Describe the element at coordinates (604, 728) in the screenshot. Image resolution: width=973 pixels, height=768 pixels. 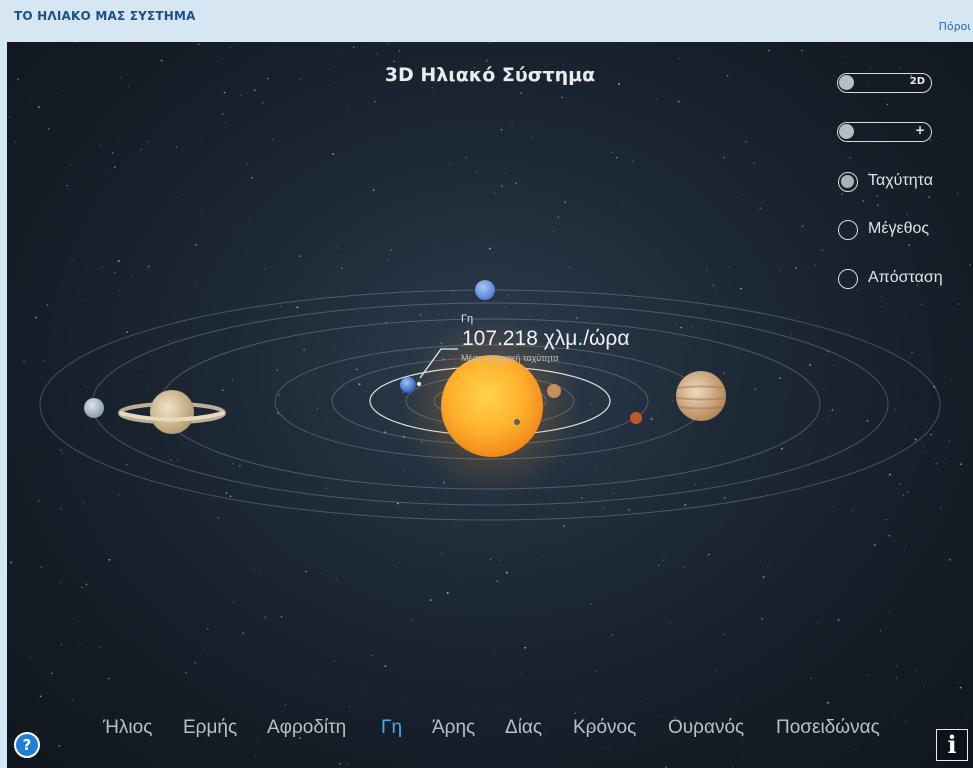
I see `nav-item-saturn: Κρόνος` at that location.